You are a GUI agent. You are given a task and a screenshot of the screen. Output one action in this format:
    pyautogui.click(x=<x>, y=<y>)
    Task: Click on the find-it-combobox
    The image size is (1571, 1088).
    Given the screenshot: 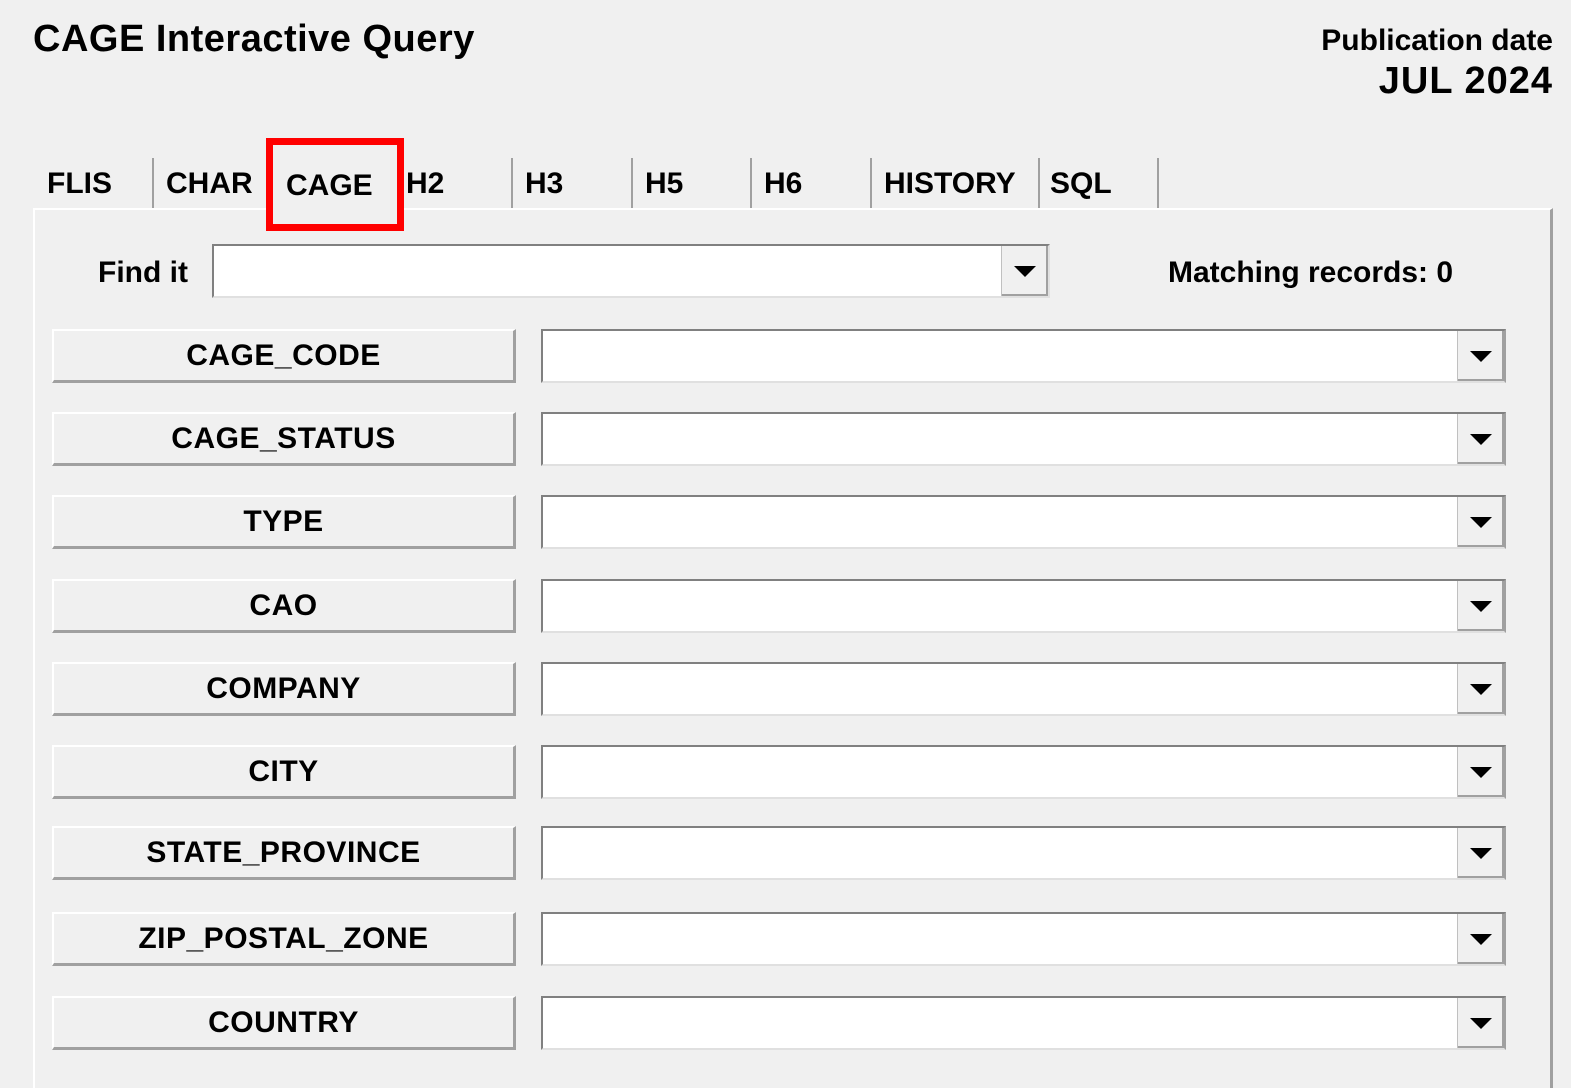 What is the action you would take?
    pyautogui.click(x=631, y=271)
    